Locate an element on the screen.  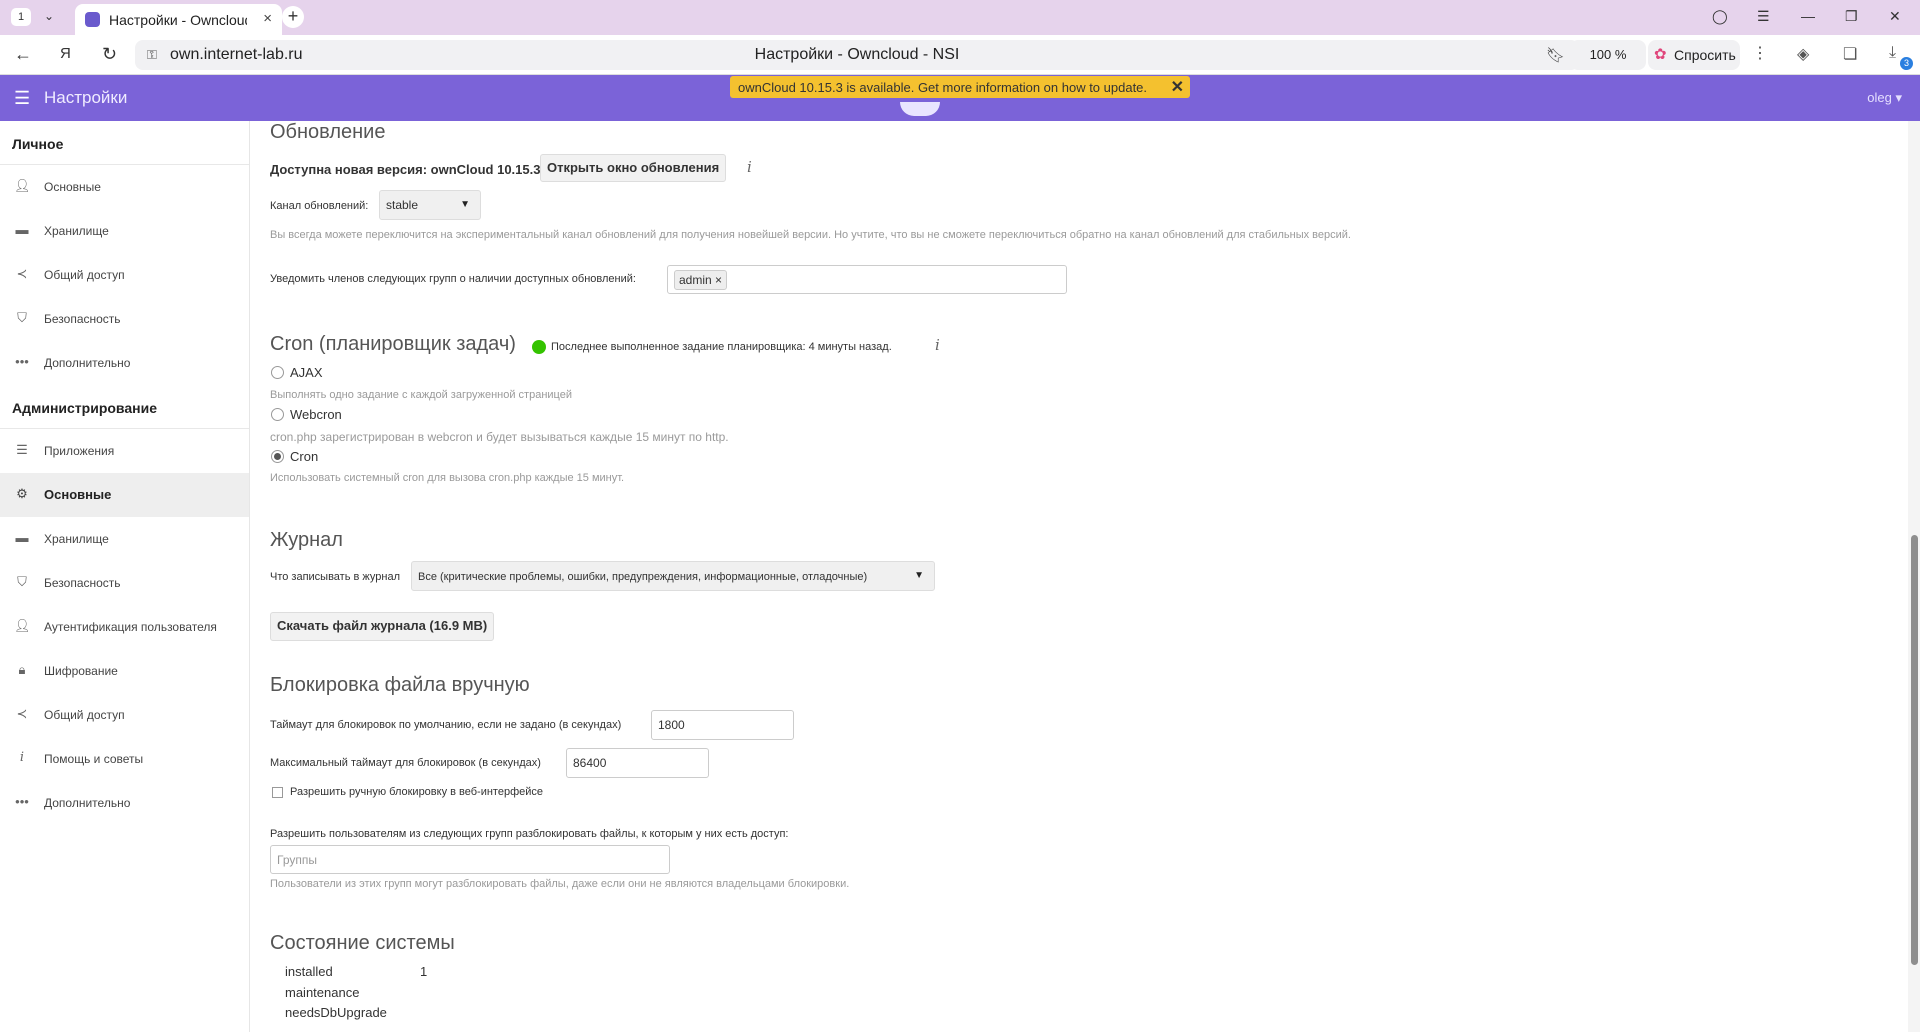
file-locking-heading: Блокировка файла вручную is located at coordinates (400, 685).